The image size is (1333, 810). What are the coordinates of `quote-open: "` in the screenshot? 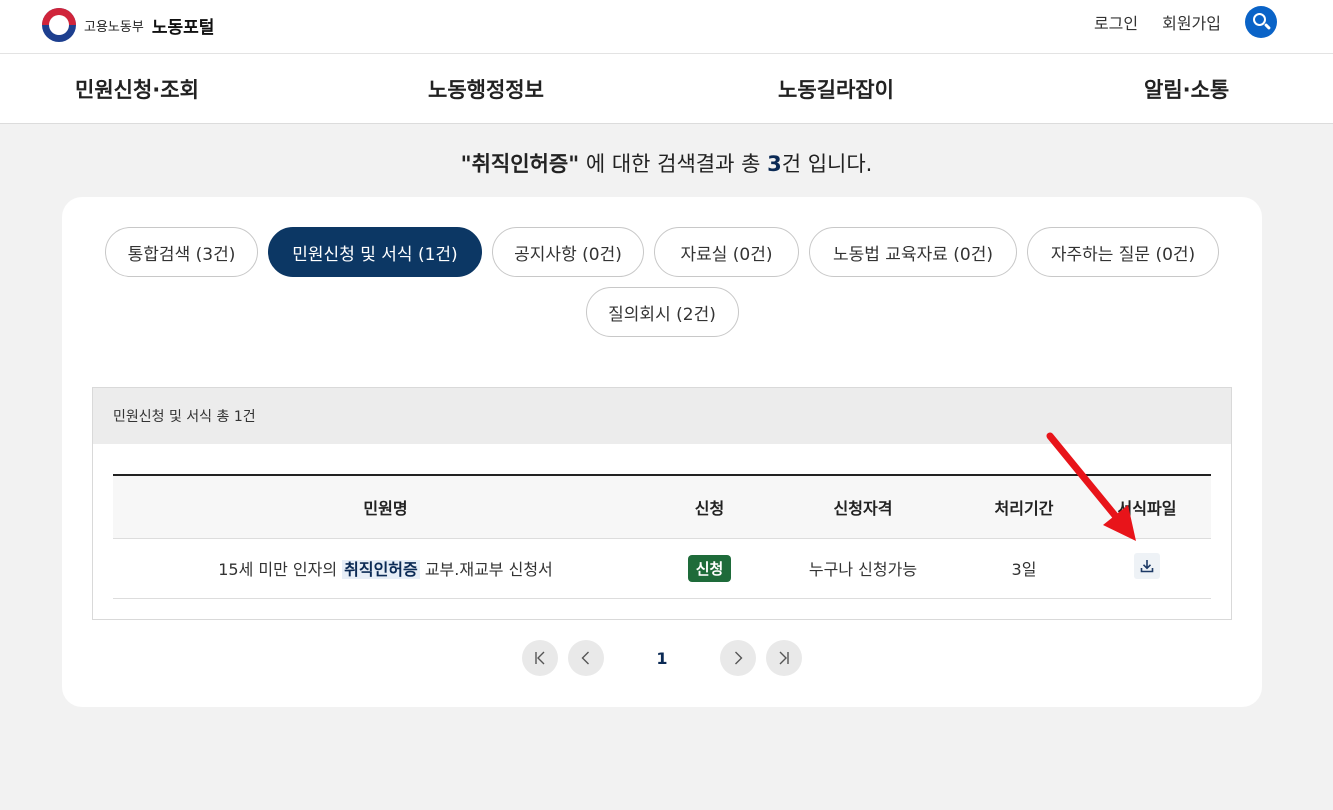 It's located at (466, 164).